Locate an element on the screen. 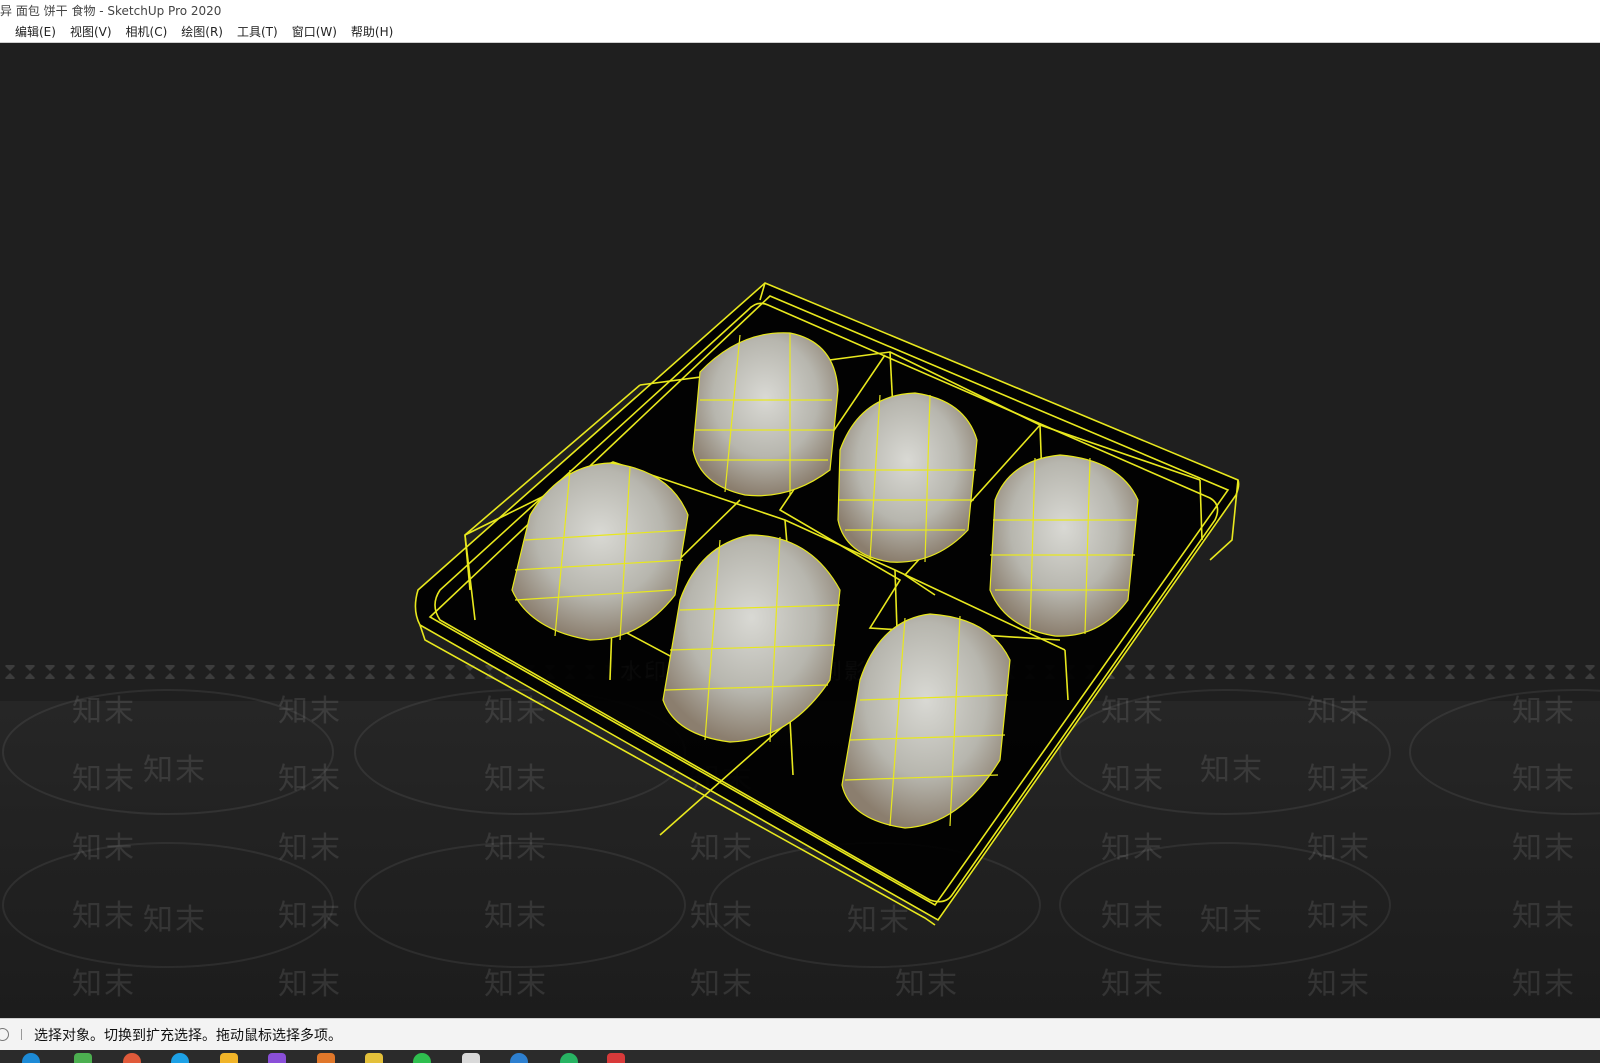 The width and height of the screenshot is (1600, 1063). status-divider is located at coordinates (21, 1034).